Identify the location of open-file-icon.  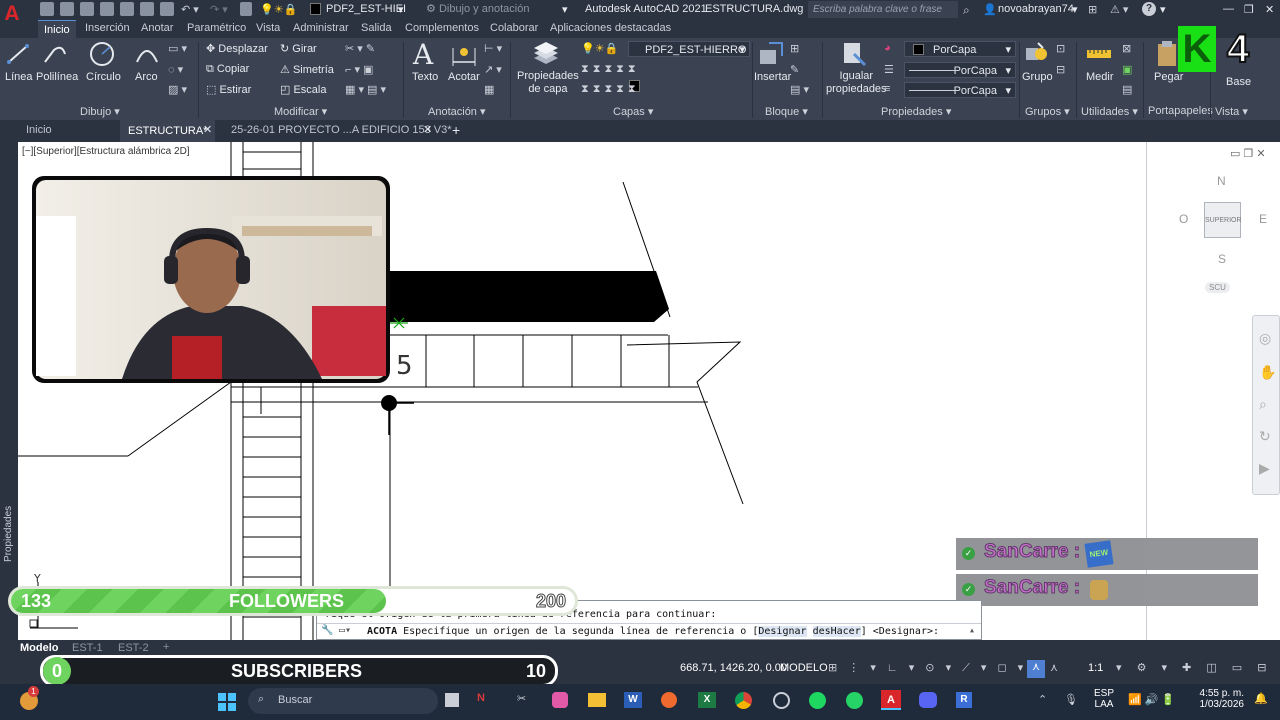
(67, 9).